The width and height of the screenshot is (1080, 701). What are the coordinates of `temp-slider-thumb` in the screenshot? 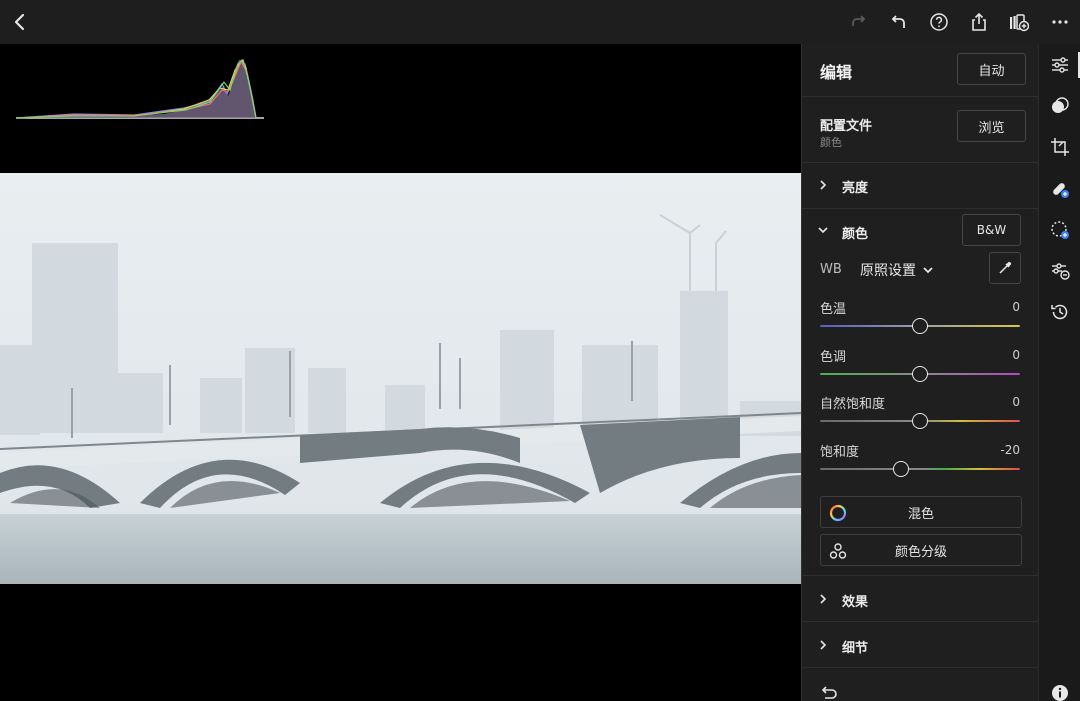 It's located at (920, 326).